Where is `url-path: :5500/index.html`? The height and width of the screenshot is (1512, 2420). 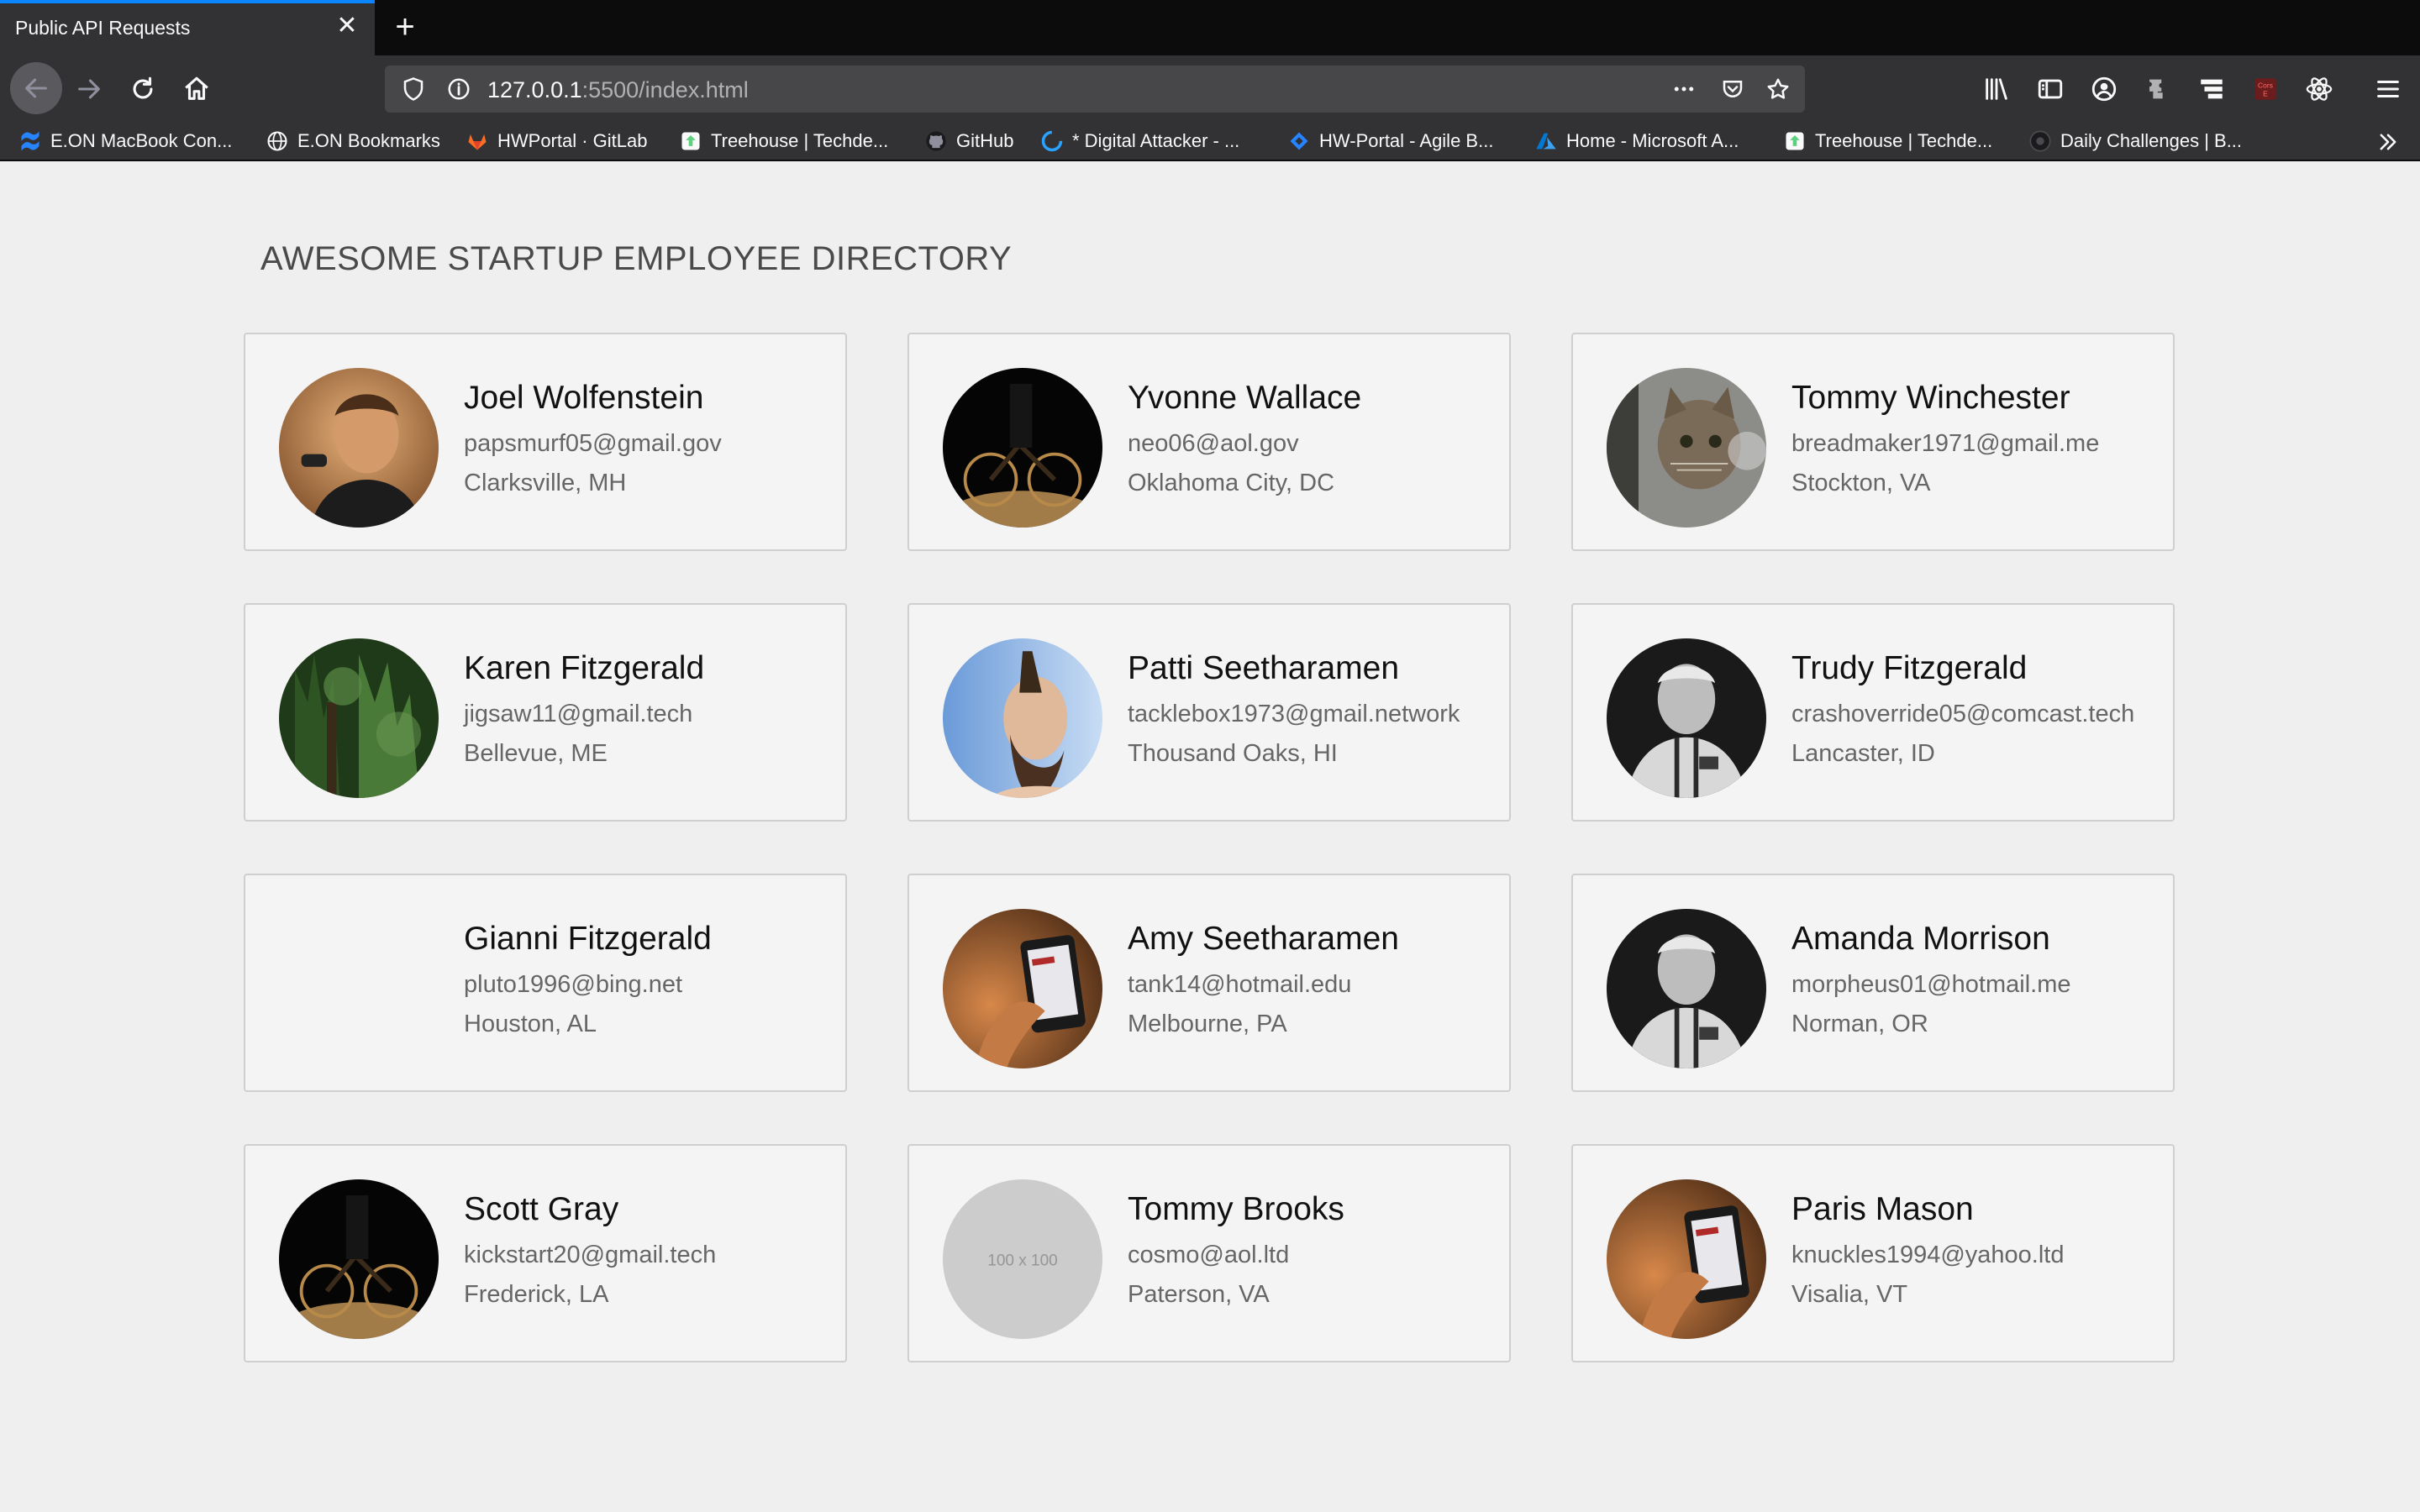
url-path: :5500/index.html is located at coordinates (665, 89).